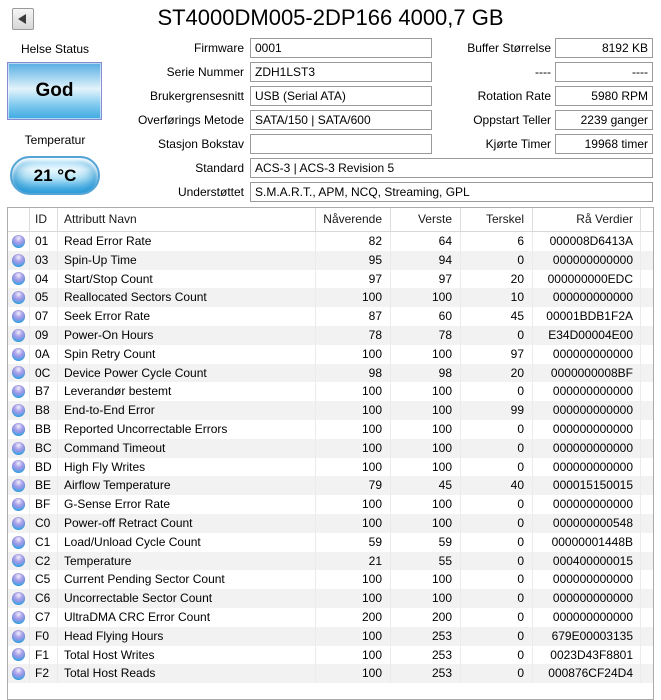  I want to click on field-label: Brukergrensesnitt, so click(196, 96).